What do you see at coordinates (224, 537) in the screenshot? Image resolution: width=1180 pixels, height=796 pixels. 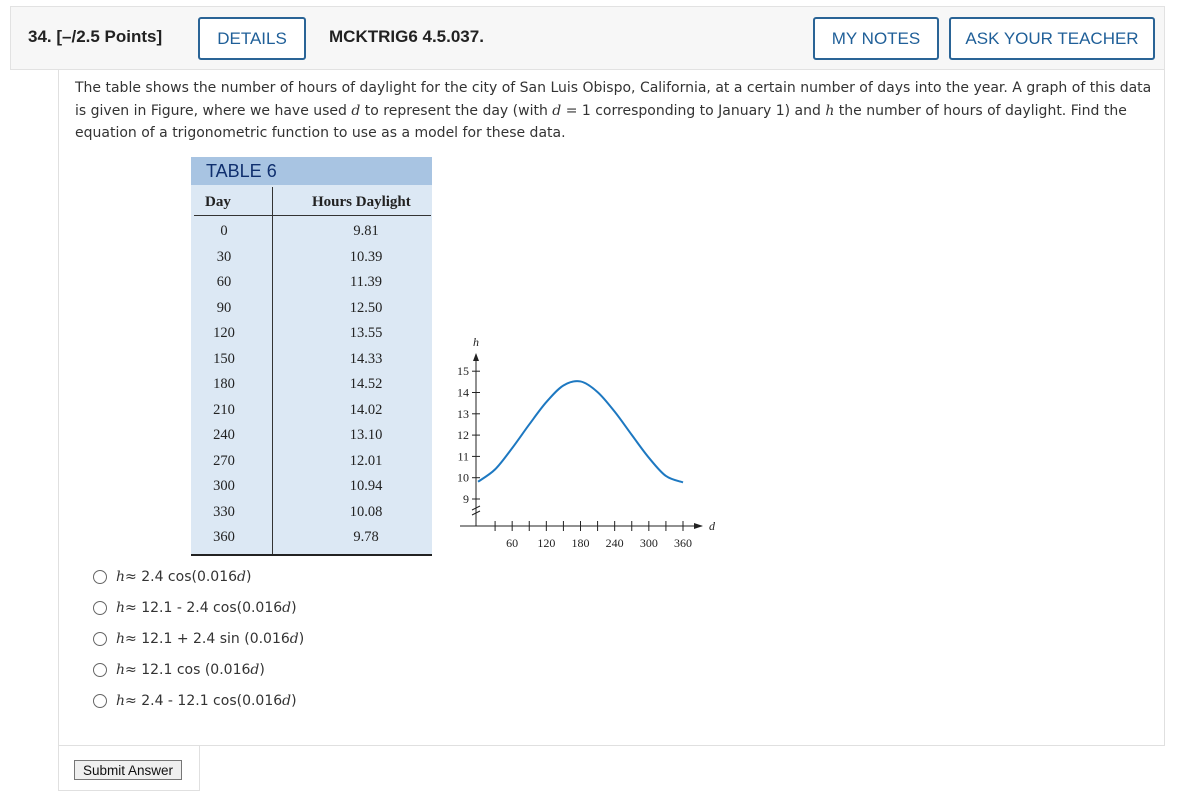 I see `table-cell-day: 360` at bounding box center [224, 537].